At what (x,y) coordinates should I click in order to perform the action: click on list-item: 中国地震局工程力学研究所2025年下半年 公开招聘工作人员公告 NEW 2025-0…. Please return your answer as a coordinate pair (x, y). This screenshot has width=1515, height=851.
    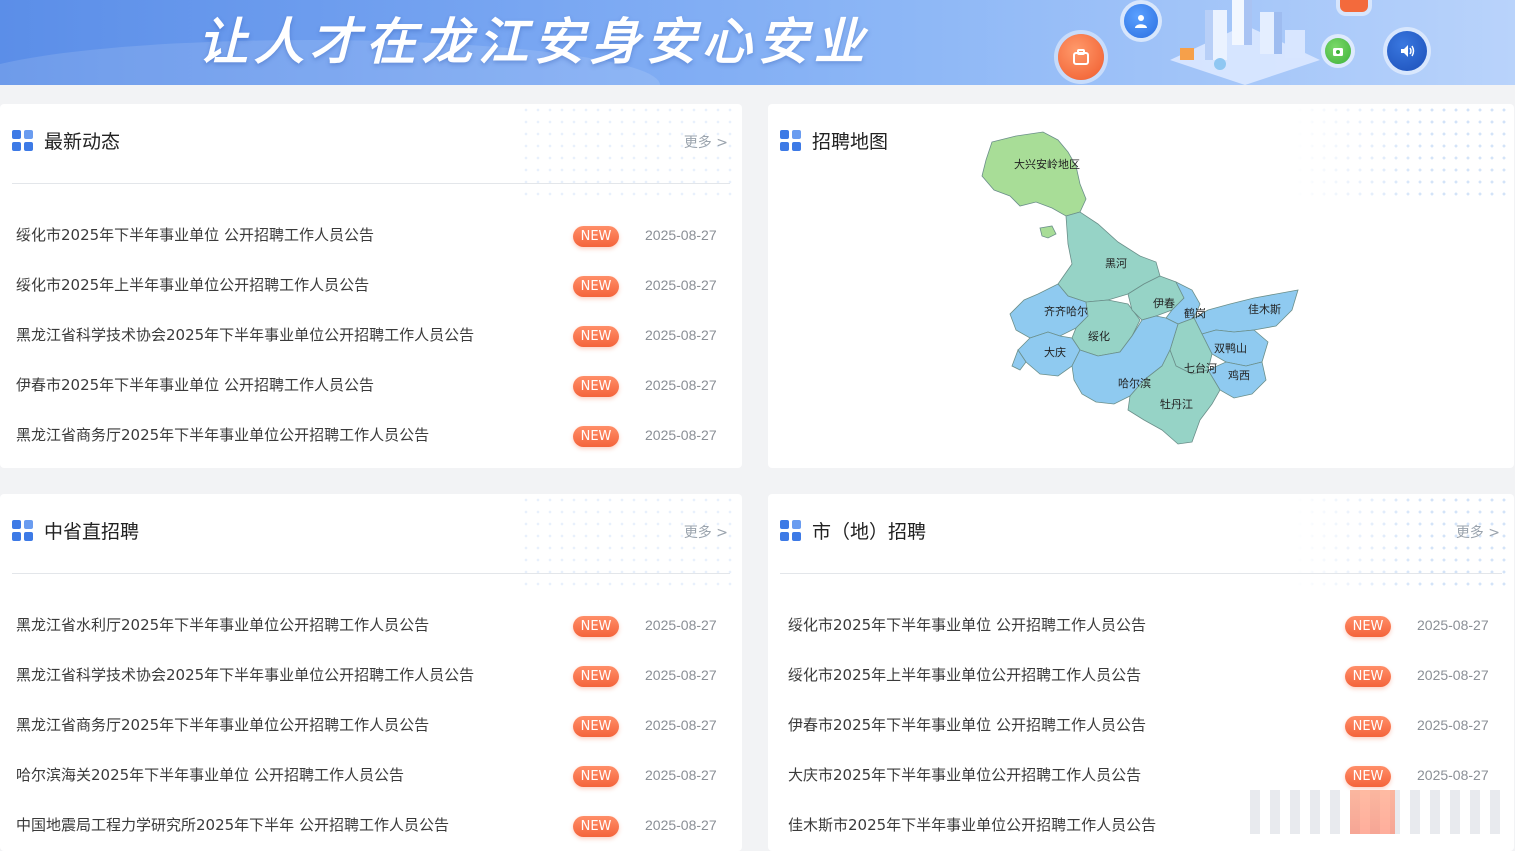
    Looking at the image, I should click on (371, 823).